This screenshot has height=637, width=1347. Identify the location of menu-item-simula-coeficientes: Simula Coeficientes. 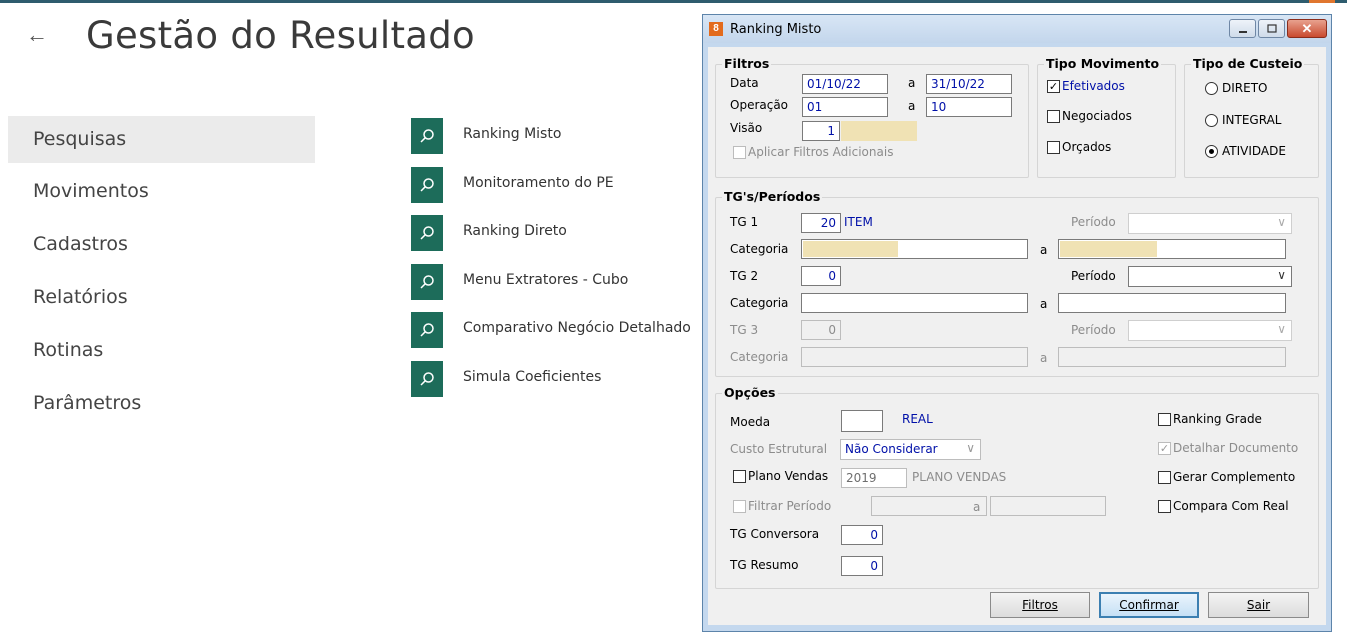
(551, 381).